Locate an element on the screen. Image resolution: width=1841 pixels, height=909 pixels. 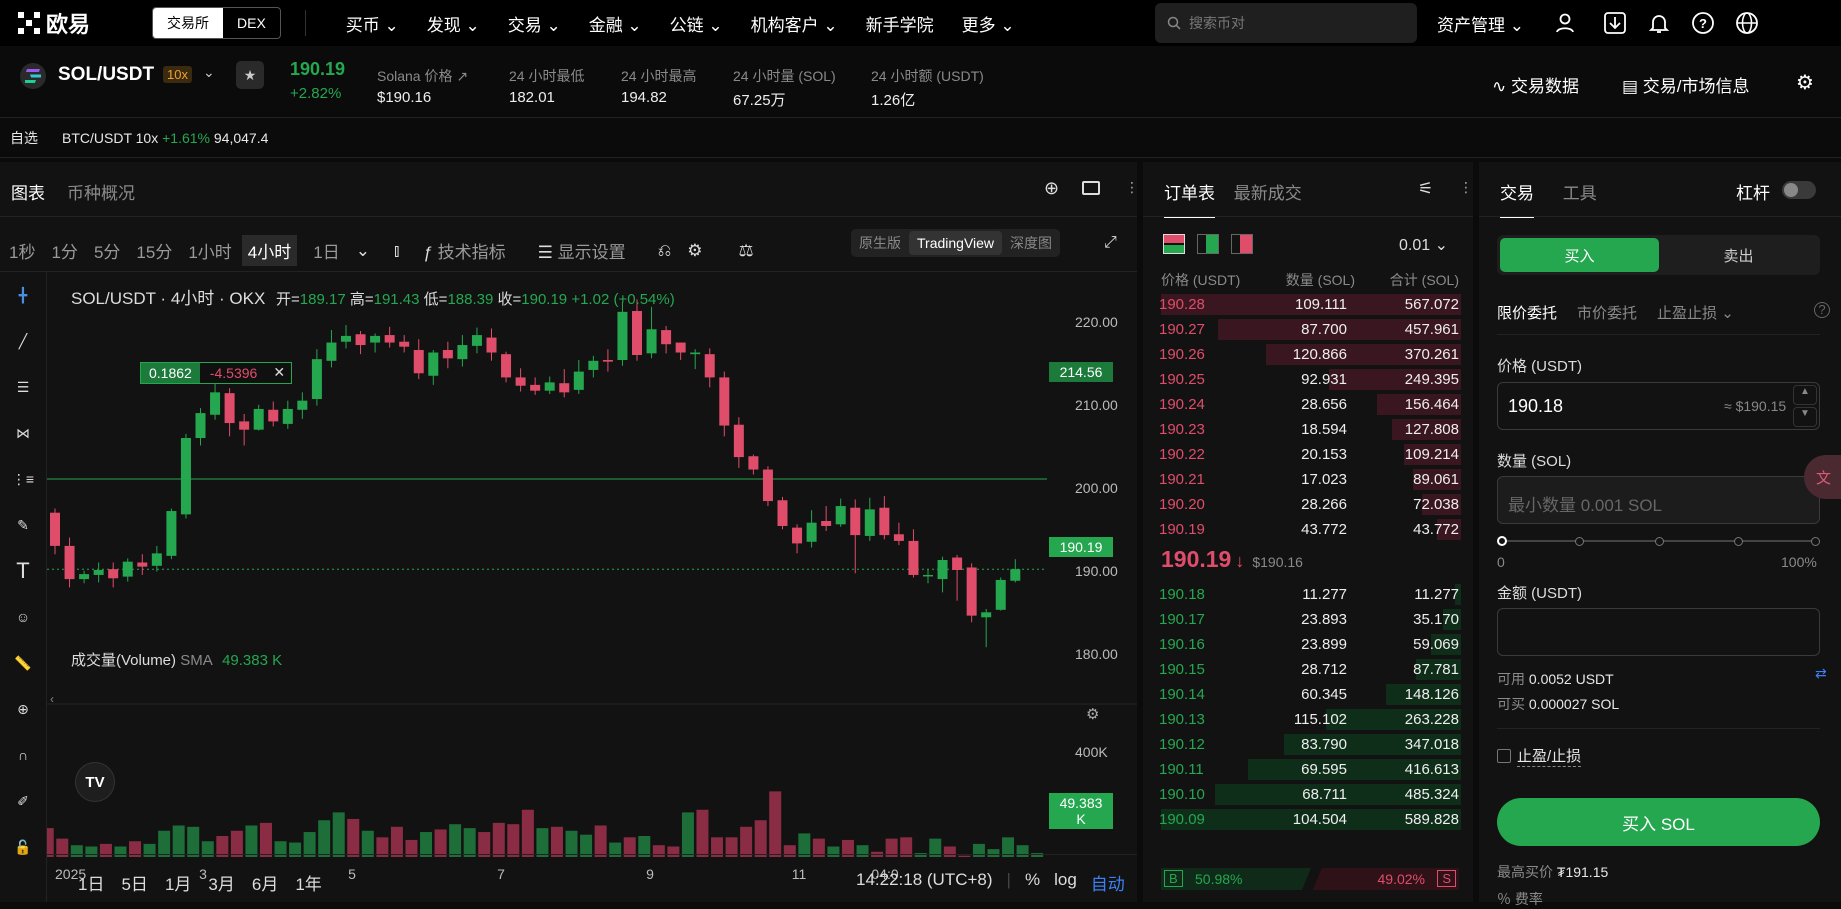
ask-row: 190.25 92.931 249.395 is located at coordinates (1307, 379).